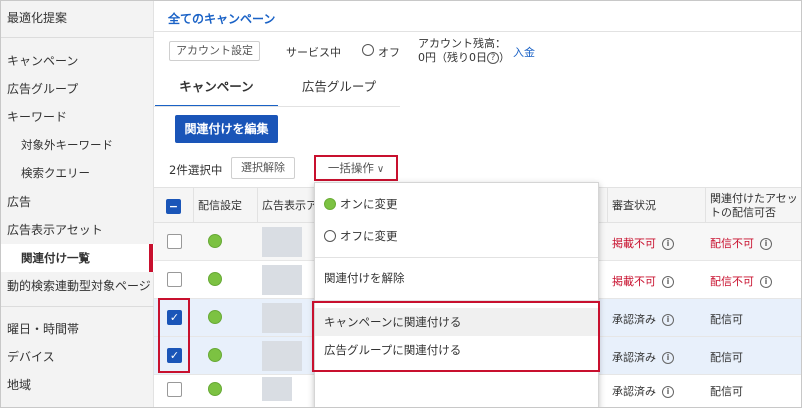 The width and height of the screenshot is (802, 408). I want to click on sidebar-item-keywords: キーワード, so click(77, 117).